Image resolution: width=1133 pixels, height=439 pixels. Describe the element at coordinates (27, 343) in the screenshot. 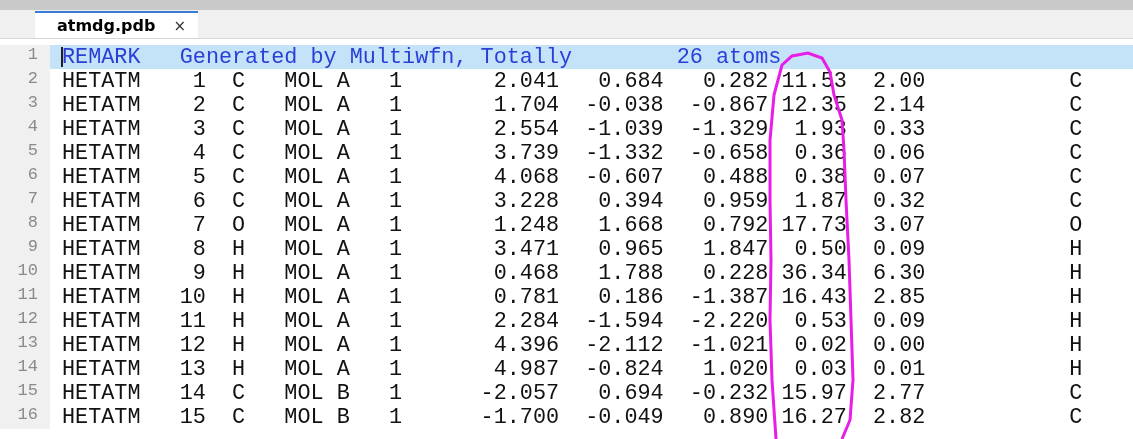

I see `line-number: 13` at that location.